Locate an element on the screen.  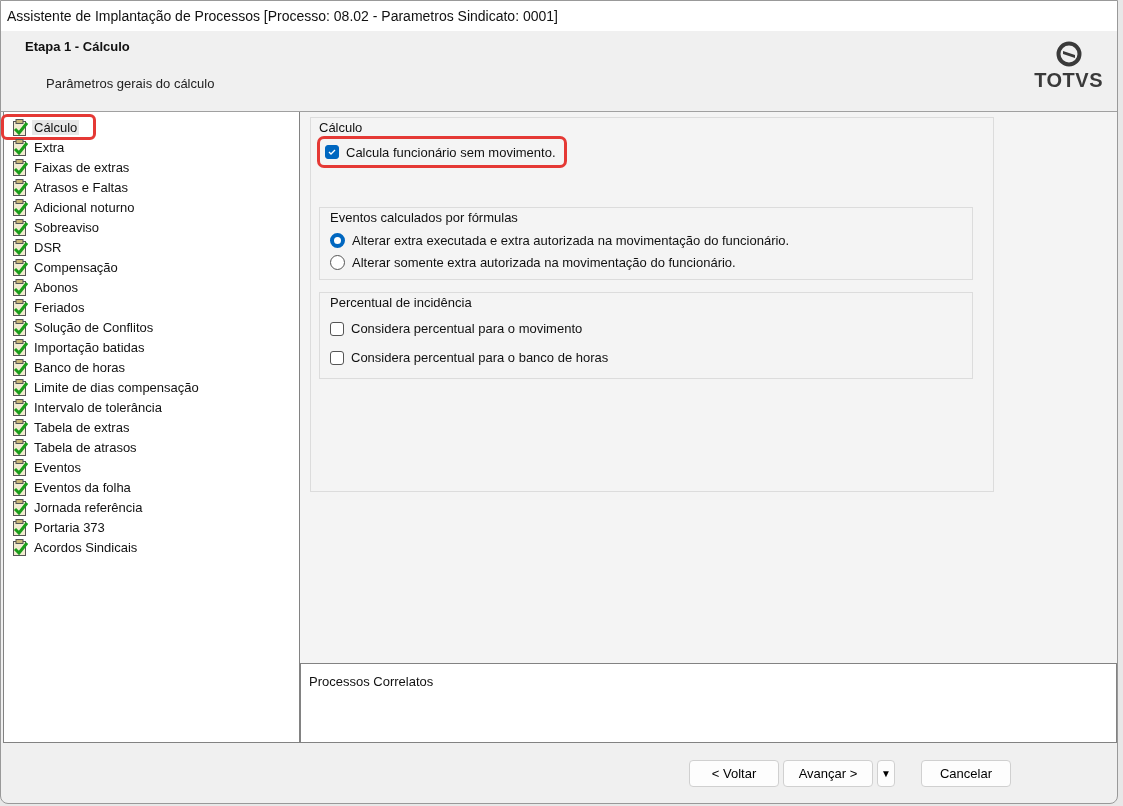
tree-item: Eventos is located at coordinates (57, 467).